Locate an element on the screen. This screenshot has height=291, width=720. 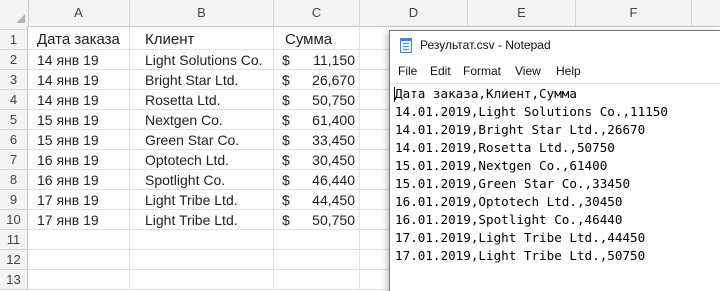
text-line: 17.01.2019,Light Tribe Ltd.,50750 is located at coordinates (520, 255).